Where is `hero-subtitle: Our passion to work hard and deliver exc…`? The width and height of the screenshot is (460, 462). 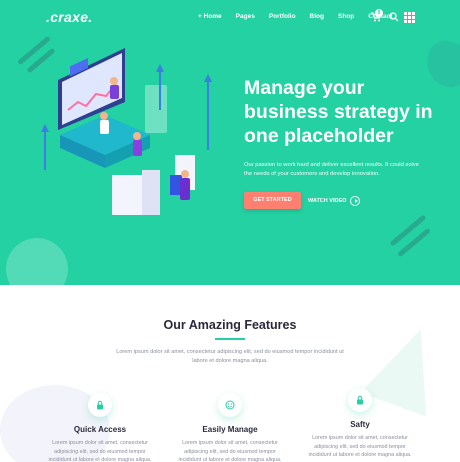
hero-subtitle: Our passion to work hard and deliver exc… is located at coordinates (331, 169).